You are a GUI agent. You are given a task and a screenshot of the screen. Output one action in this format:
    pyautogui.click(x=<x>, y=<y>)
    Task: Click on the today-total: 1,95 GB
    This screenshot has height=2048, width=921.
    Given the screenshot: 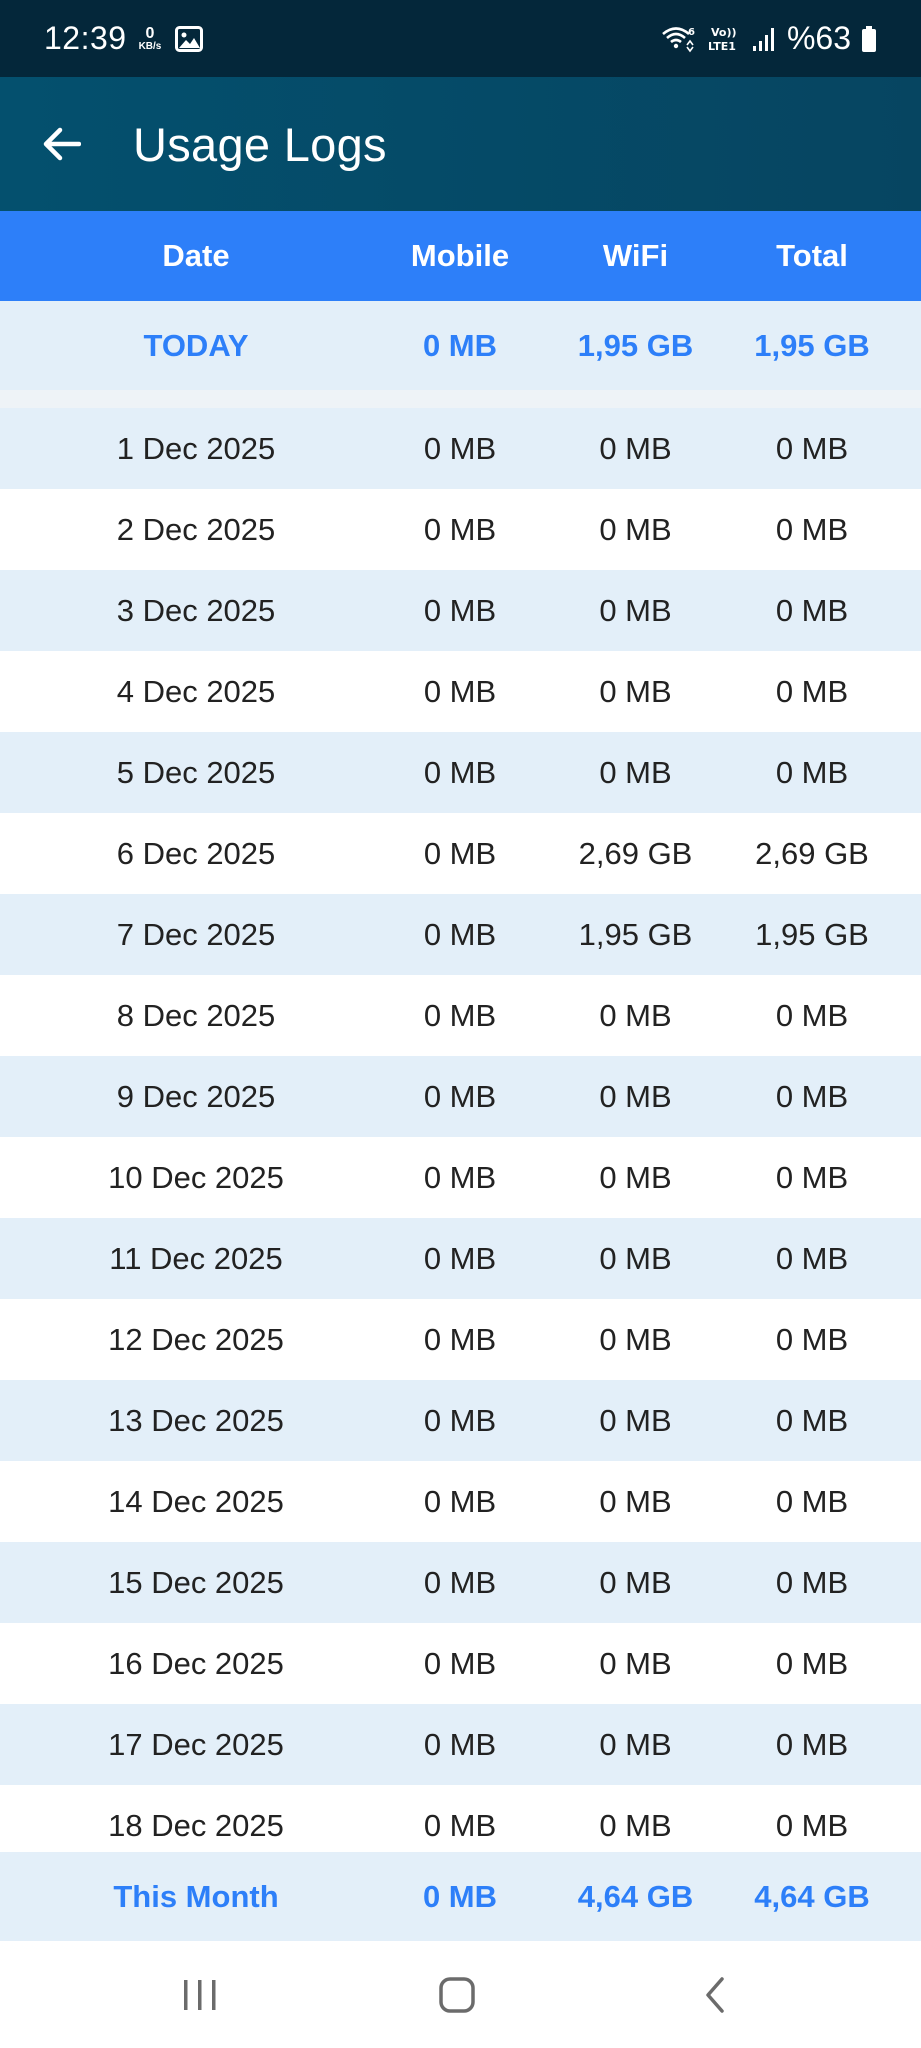 What is the action you would take?
    pyautogui.click(x=812, y=345)
    